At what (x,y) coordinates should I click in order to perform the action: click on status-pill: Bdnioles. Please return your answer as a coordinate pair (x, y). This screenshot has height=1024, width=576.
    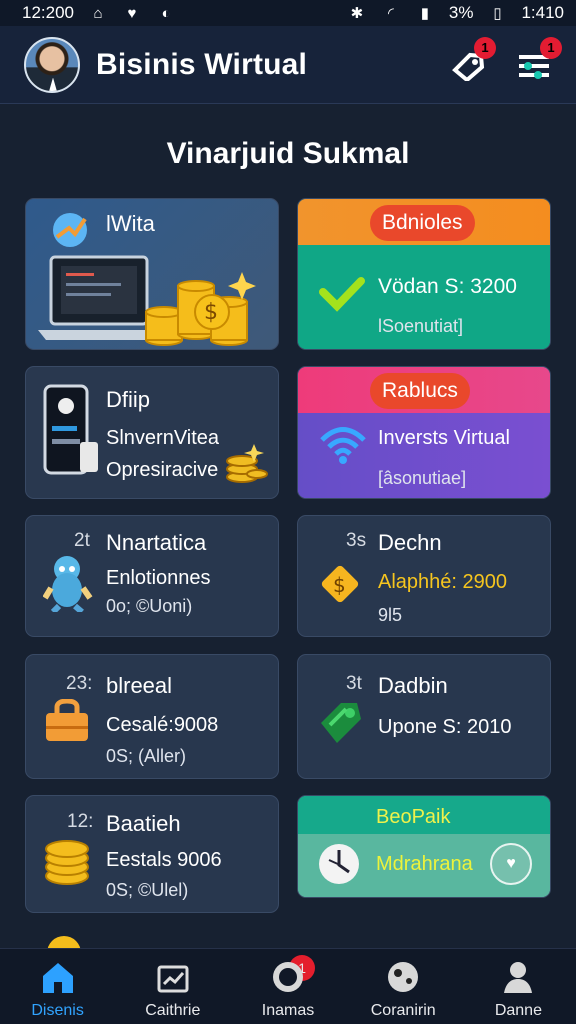
    Looking at the image, I should click on (422, 223).